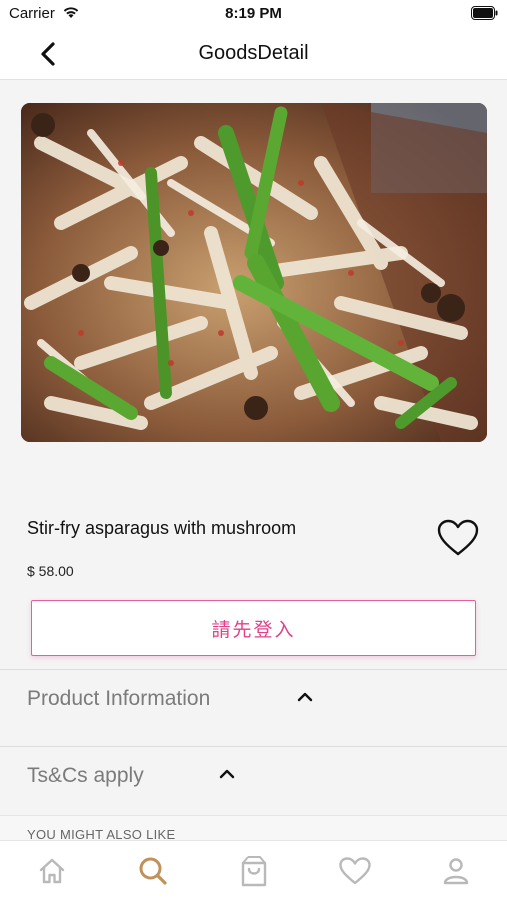 This screenshot has width=507, height=900. I want to click on heart-icon, so click(355, 871).